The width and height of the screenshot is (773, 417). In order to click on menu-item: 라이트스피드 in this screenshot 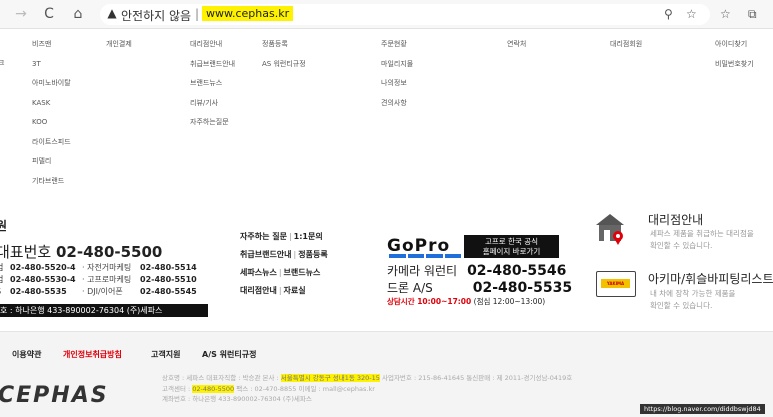, I will do `click(51, 143)`.